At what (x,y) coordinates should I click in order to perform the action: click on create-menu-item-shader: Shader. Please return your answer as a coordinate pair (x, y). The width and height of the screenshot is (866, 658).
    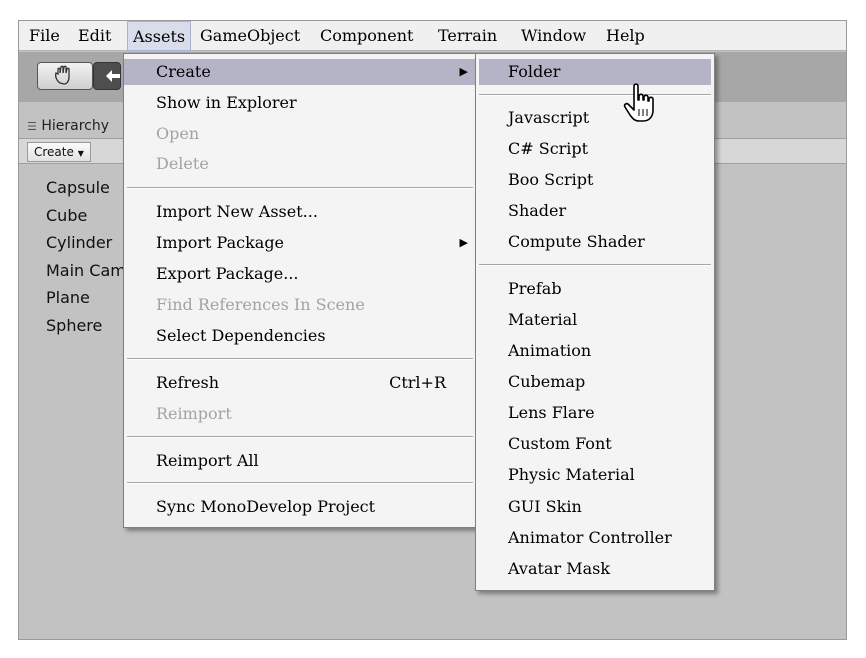
    Looking at the image, I should click on (595, 211).